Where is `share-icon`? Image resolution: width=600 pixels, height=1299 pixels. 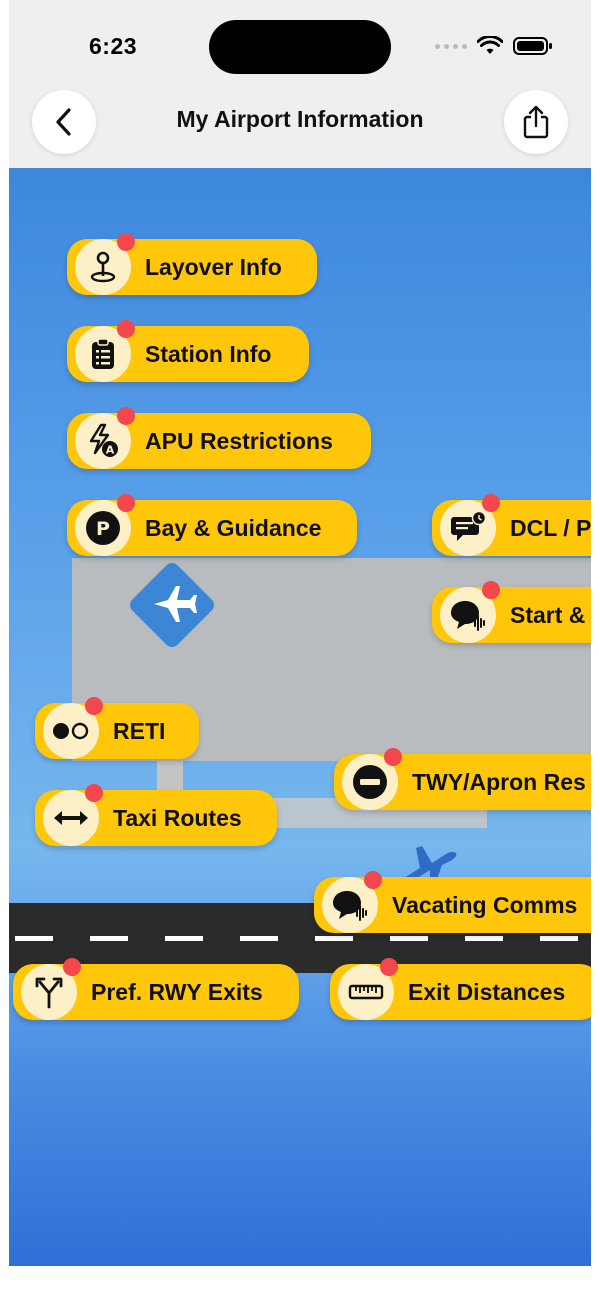
share-icon is located at coordinates (536, 122).